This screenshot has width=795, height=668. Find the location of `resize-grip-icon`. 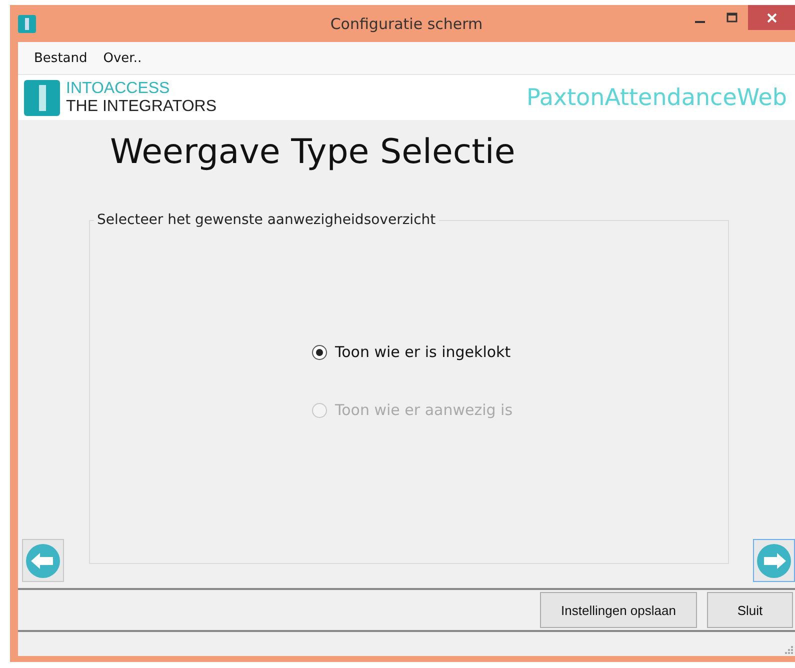

resize-grip-icon is located at coordinates (789, 650).